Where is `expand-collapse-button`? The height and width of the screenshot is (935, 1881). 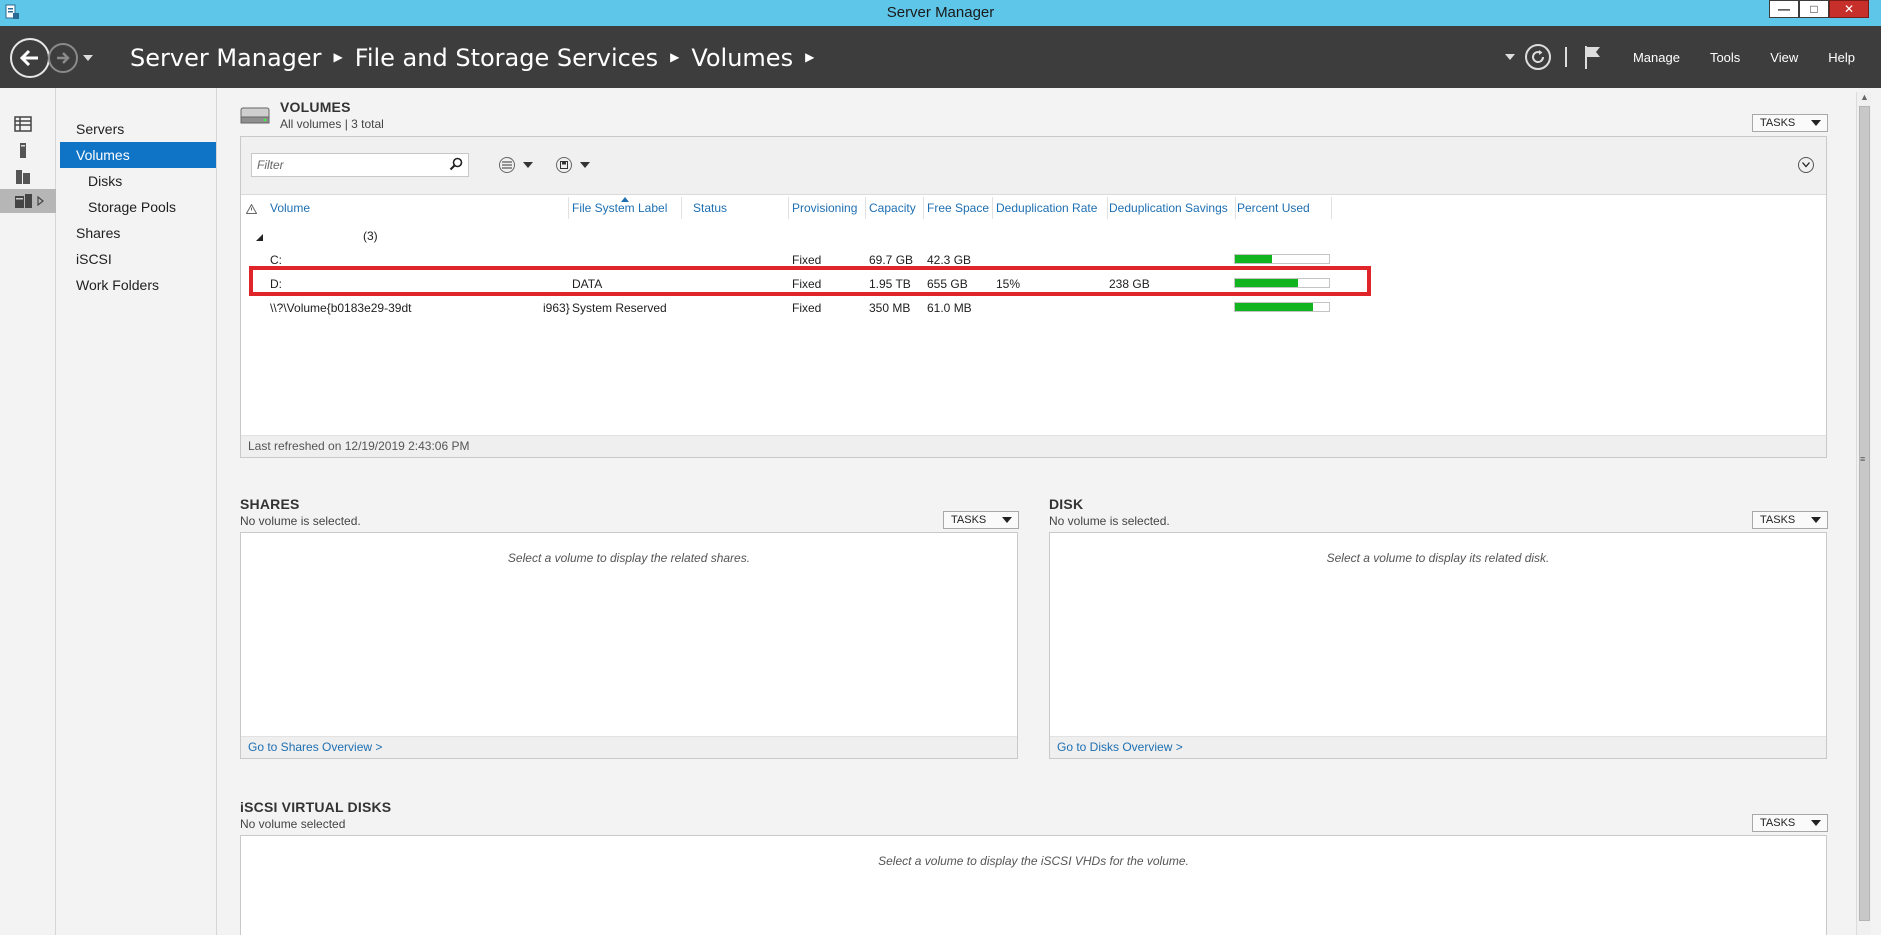
expand-collapse-button is located at coordinates (1806, 165).